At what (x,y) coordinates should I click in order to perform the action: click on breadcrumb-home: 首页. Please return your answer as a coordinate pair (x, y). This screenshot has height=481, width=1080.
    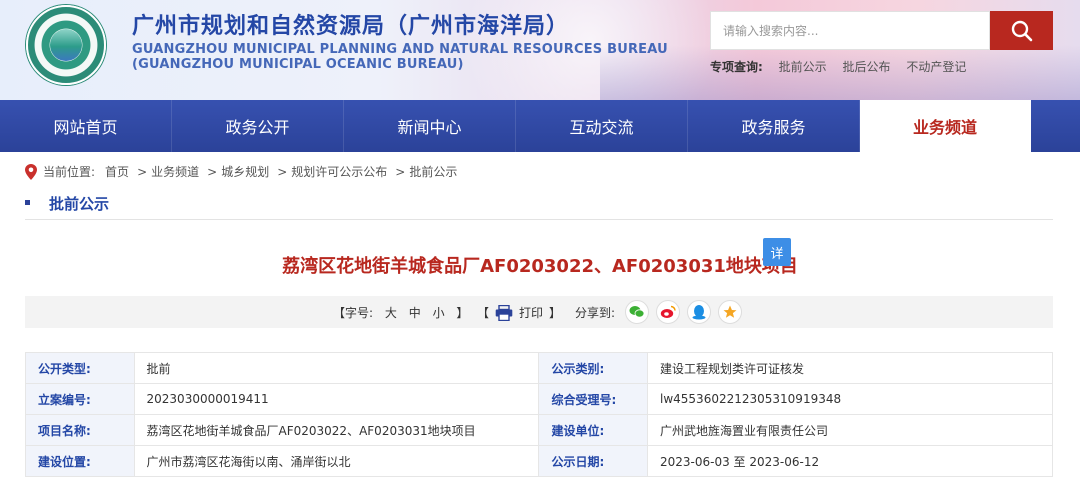
    Looking at the image, I should click on (117, 171).